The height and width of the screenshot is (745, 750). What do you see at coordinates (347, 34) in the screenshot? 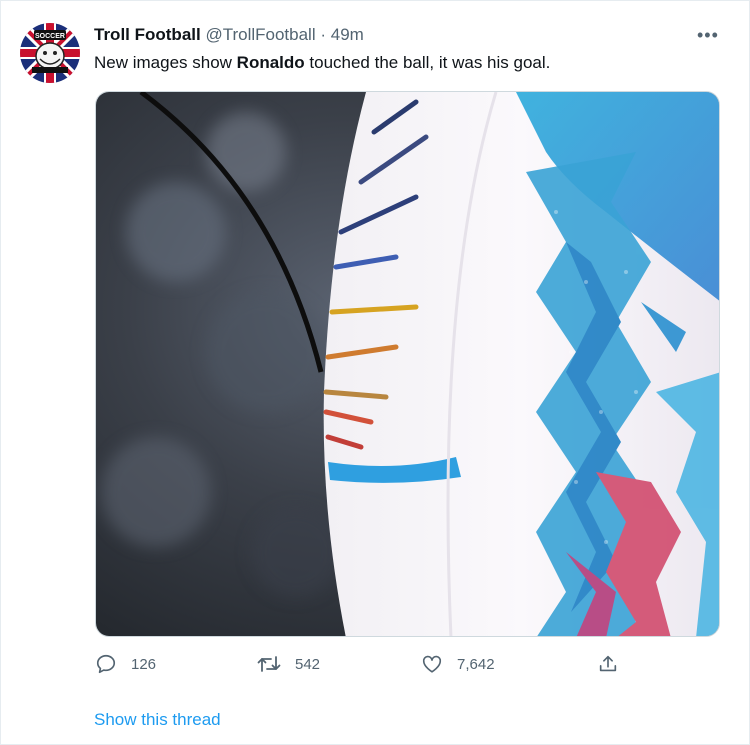
I see `tweet-timestamp: 49m` at bounding box center [347, 34].